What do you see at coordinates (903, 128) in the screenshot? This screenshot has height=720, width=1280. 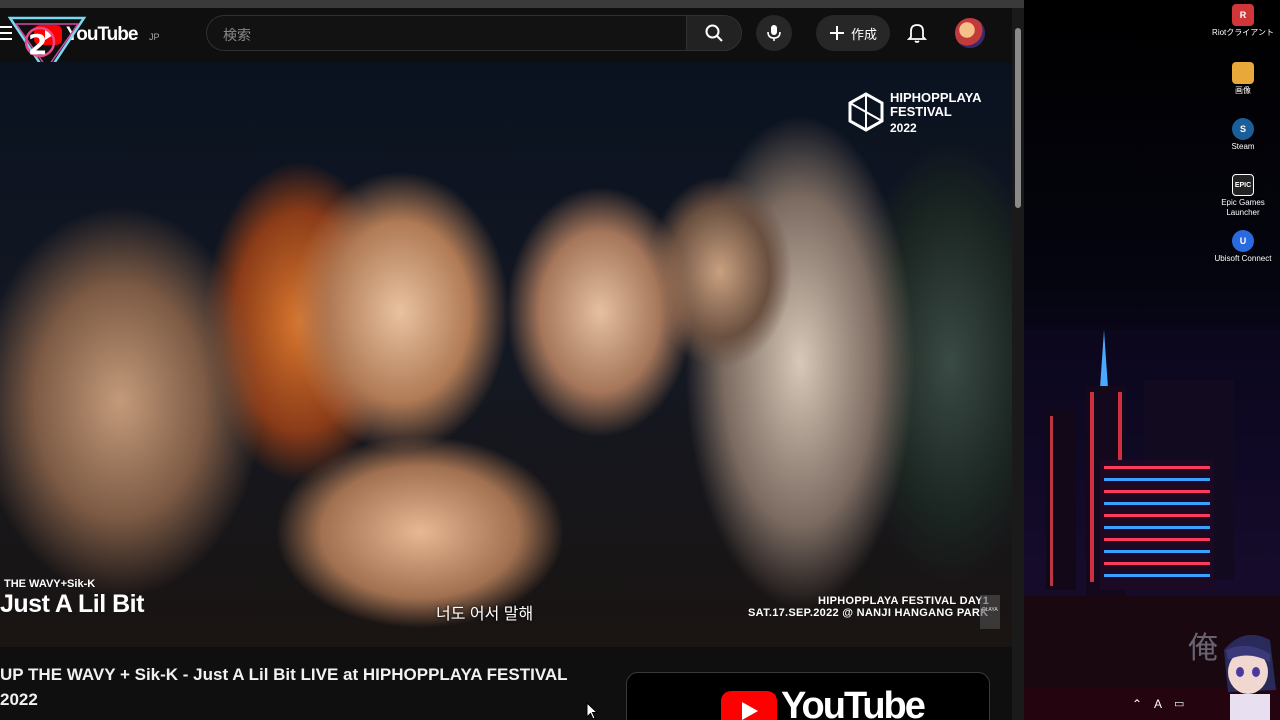 I see `festival-logo-year: 2022` at bounding box center [903, 128].